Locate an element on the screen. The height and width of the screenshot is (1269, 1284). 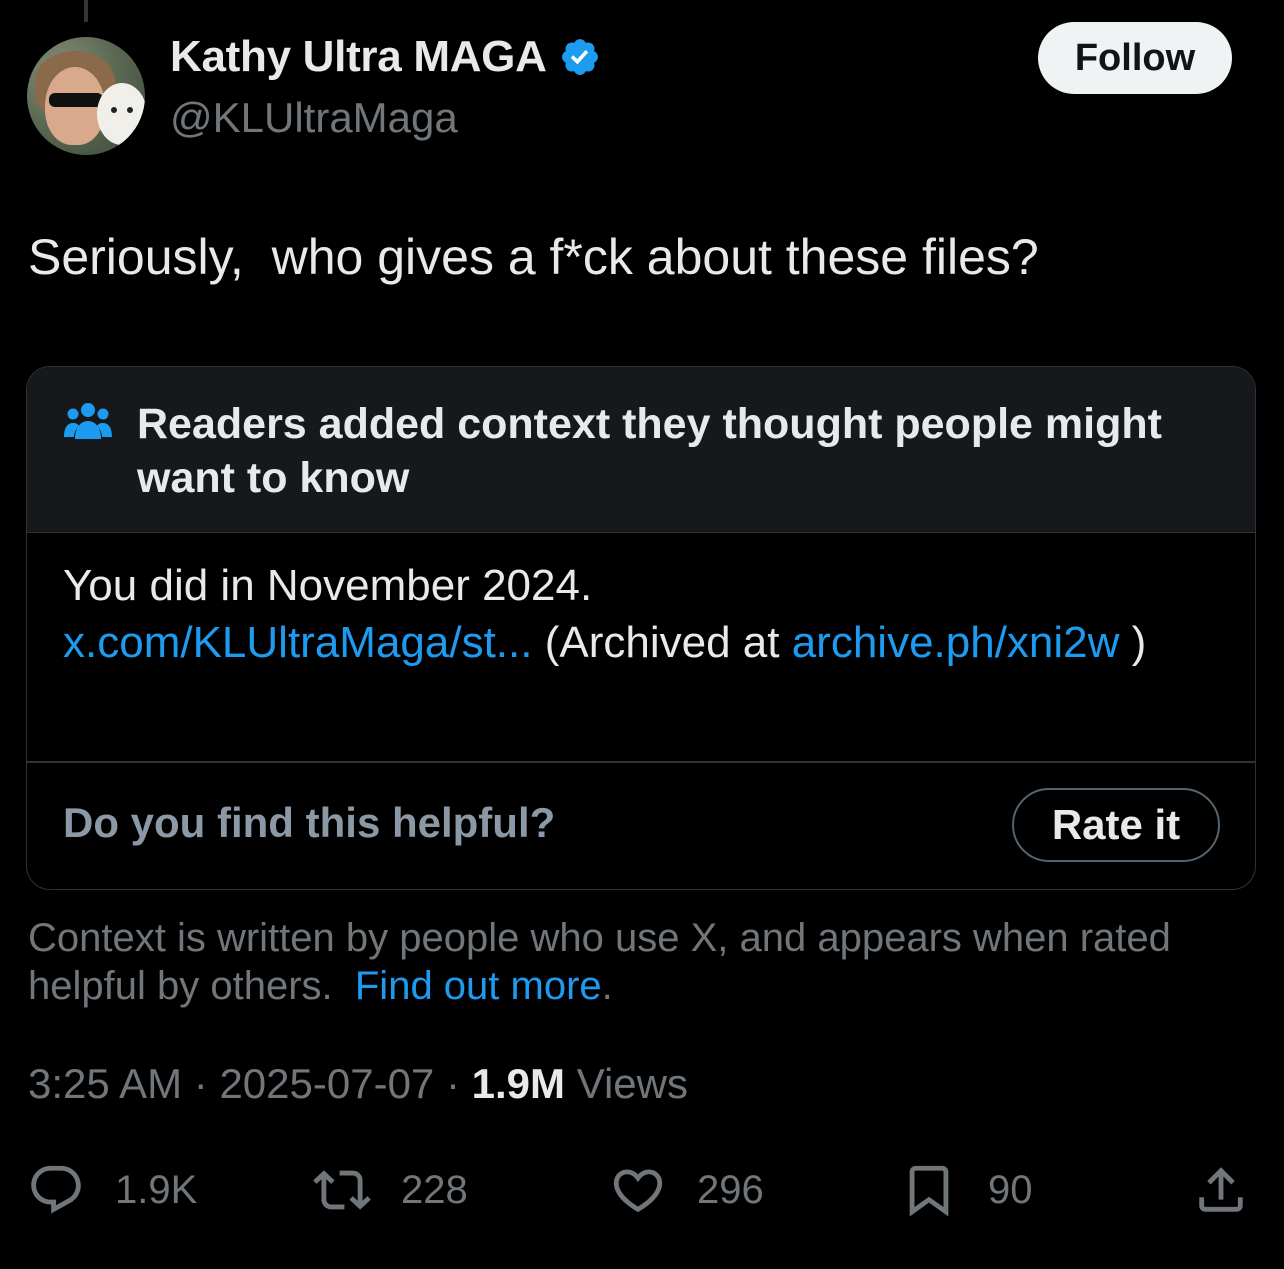
share-button is located at coordinates (1221, 1190).